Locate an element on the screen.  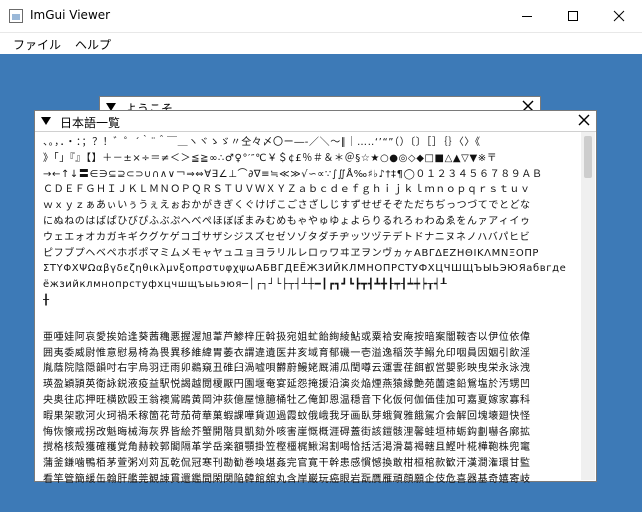
minimize-icon is located at coordinates (527, 16).